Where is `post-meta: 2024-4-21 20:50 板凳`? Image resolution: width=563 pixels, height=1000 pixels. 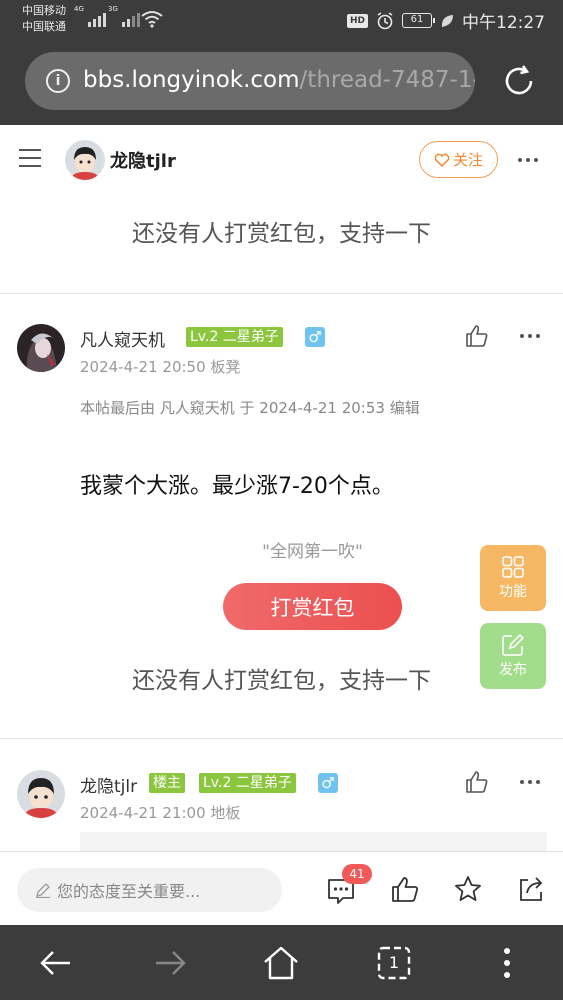 post-meta: 2024-4-21 20:50 板凳 is located at coordinates (160, 367).